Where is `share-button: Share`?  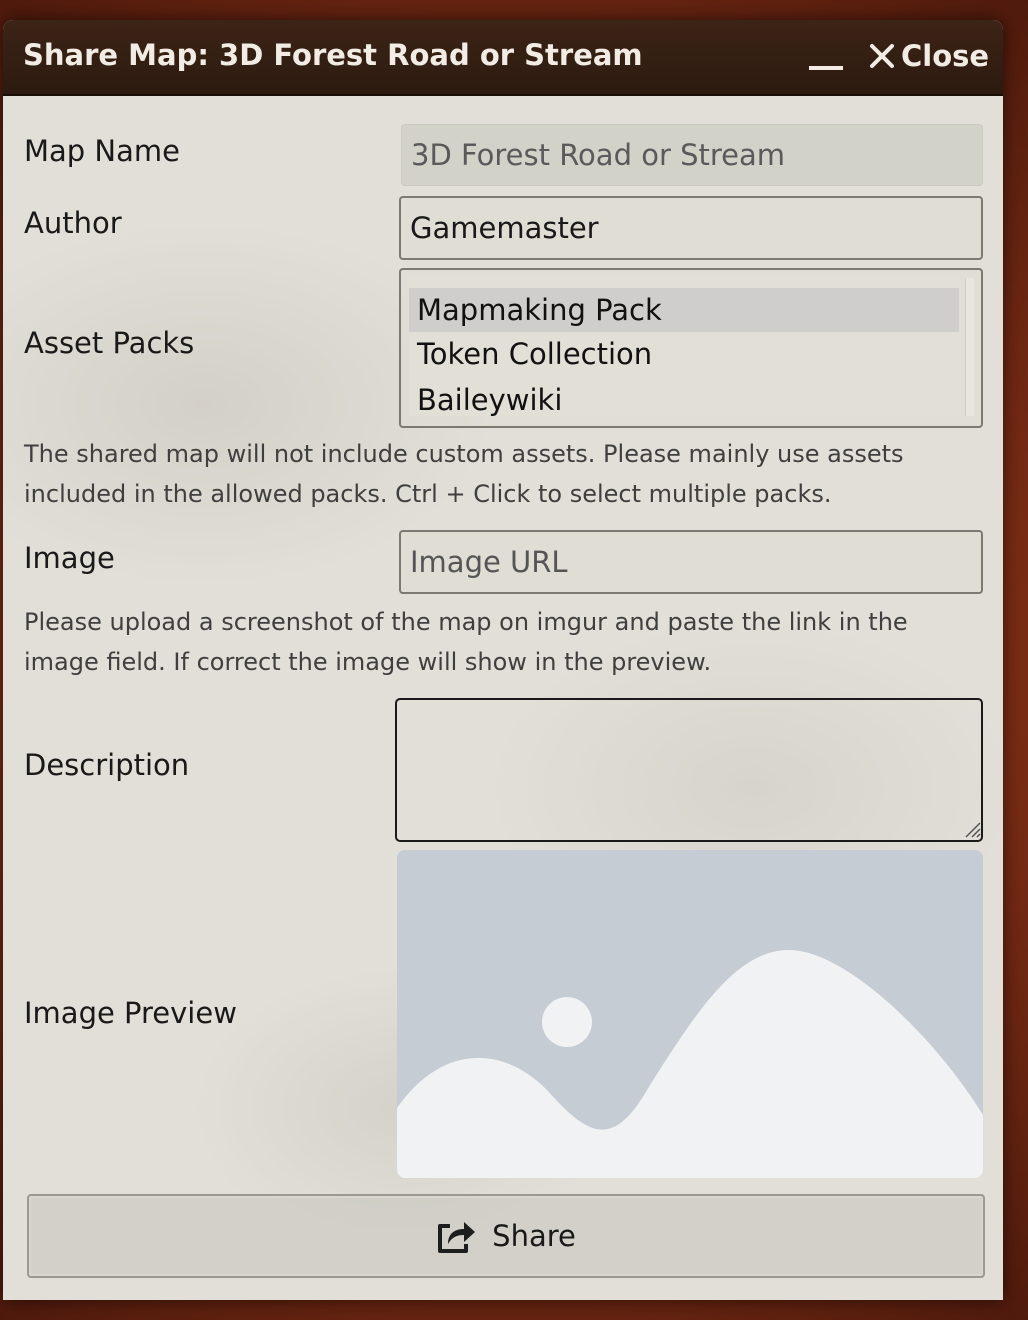
share-button: Share is located at coordinates (506, 1236).